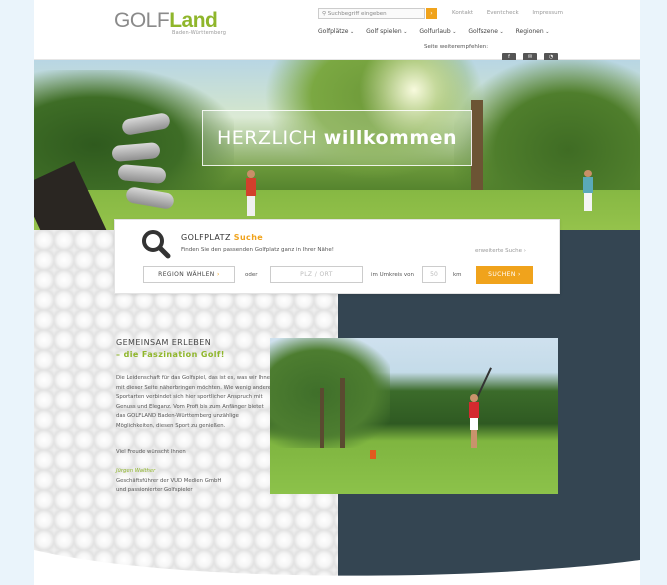 Image resolution: width=667 pixels, height=585 pixels. I want to click on author-role: Geschäftsführer der VUD Medien GmbH, so click(169, 481).